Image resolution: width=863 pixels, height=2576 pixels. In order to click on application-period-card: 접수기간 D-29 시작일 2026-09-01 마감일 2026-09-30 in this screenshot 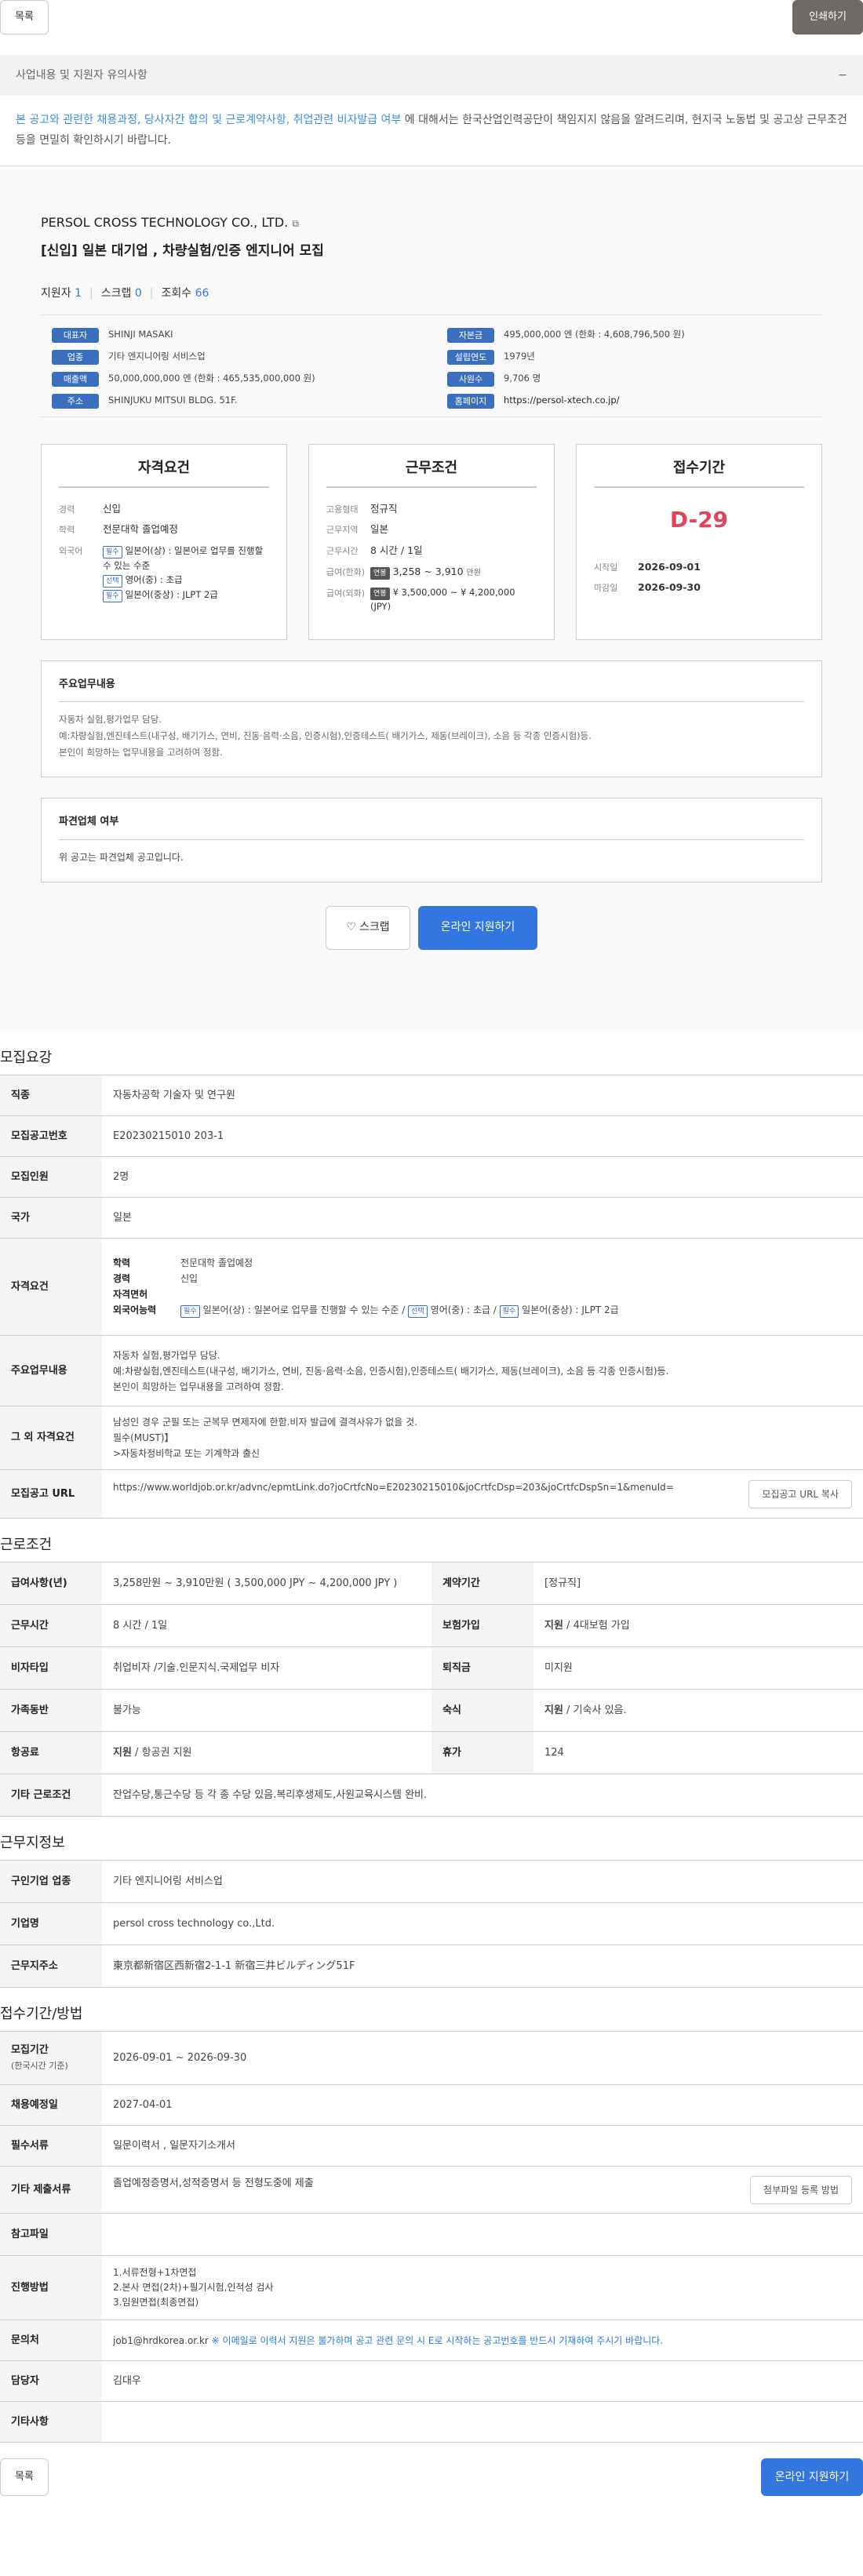, I will do `click(699, 541)`.